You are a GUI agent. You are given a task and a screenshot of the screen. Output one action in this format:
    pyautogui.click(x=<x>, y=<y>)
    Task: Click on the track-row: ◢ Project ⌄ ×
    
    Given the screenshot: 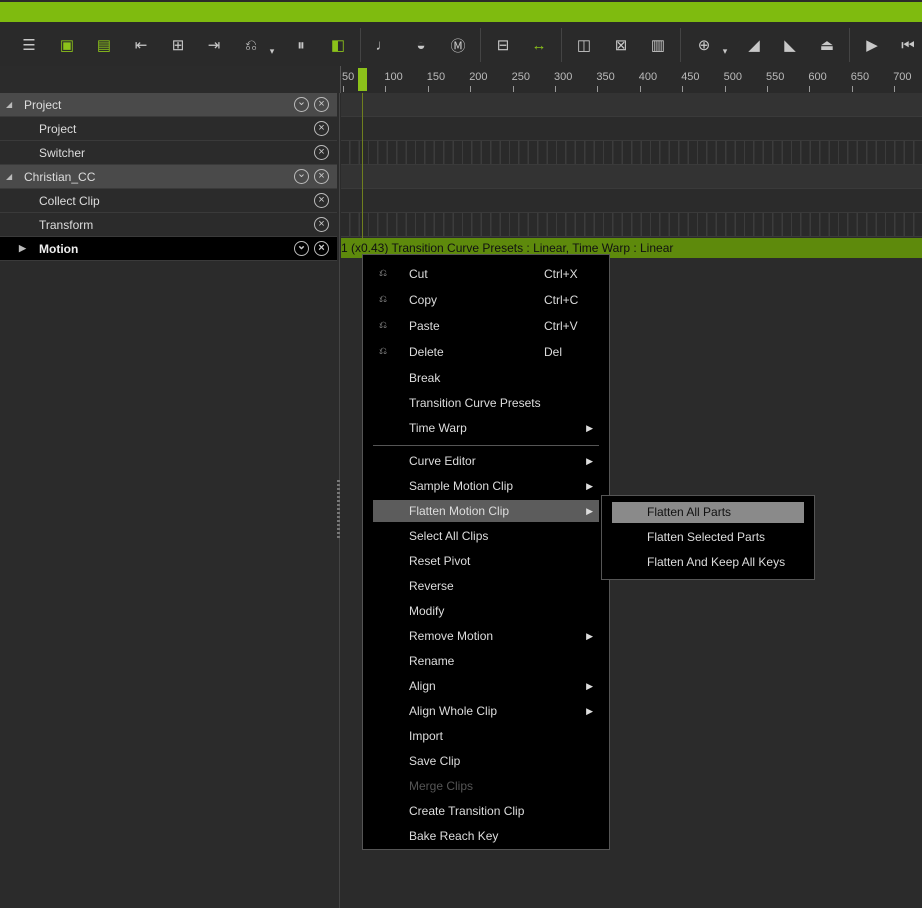 What is the action you would take?
    pyautogui.click(x=168, y=105)
    